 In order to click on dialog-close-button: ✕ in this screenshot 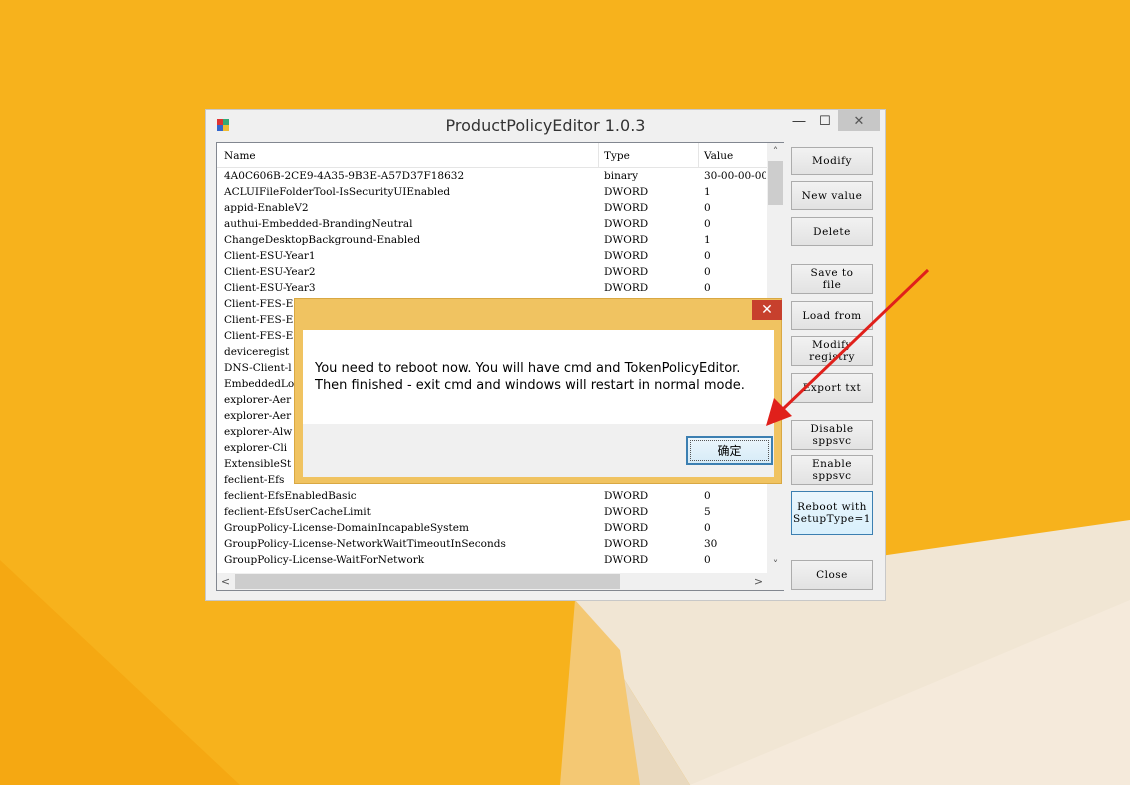, I will do `click(767, 310)`.